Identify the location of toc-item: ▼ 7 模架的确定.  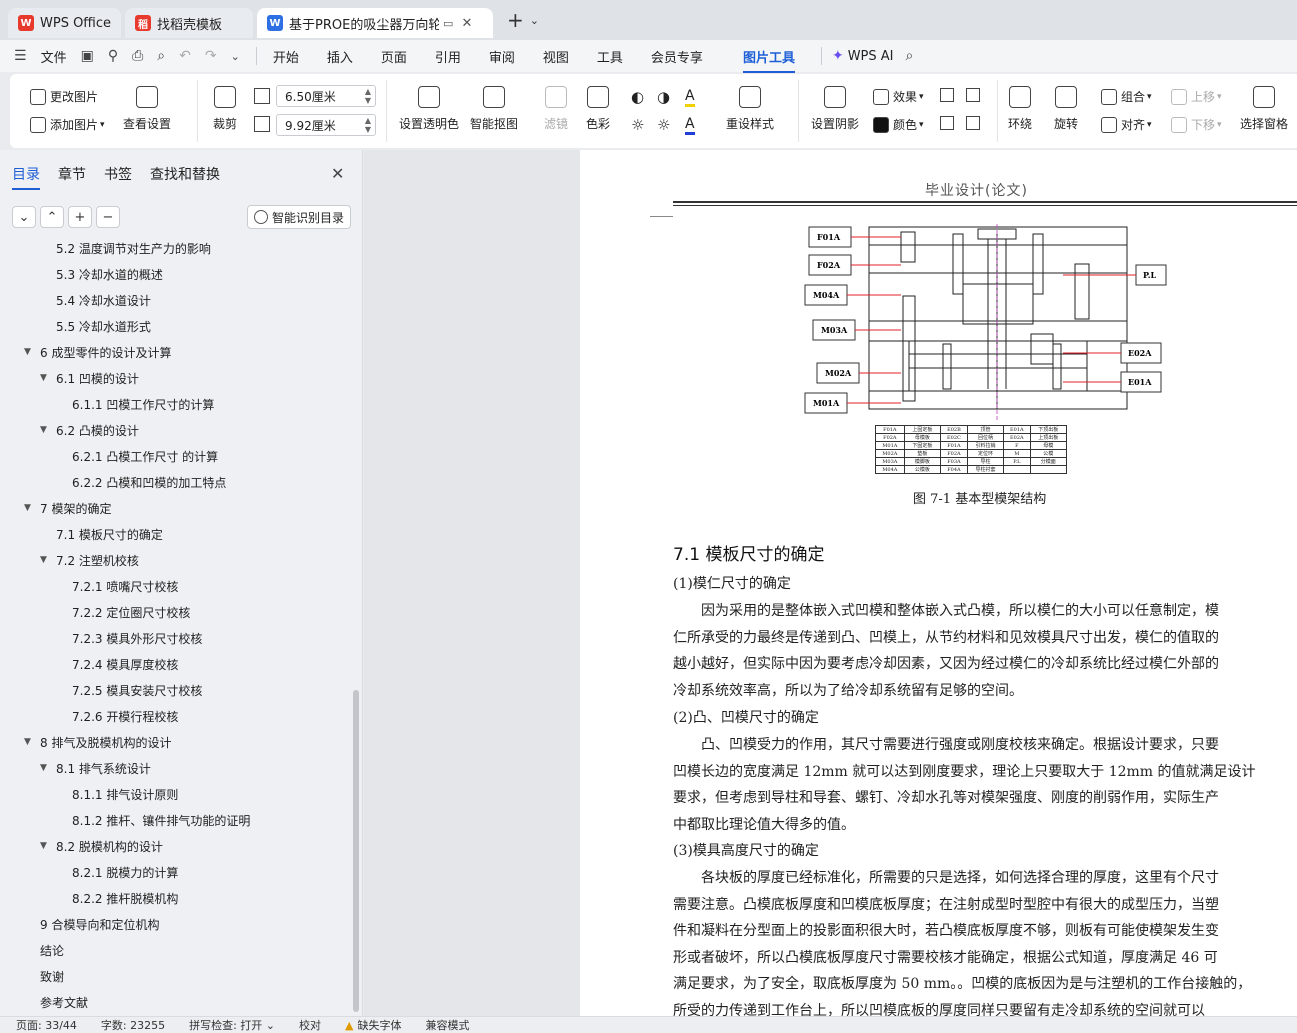
(67, 508).